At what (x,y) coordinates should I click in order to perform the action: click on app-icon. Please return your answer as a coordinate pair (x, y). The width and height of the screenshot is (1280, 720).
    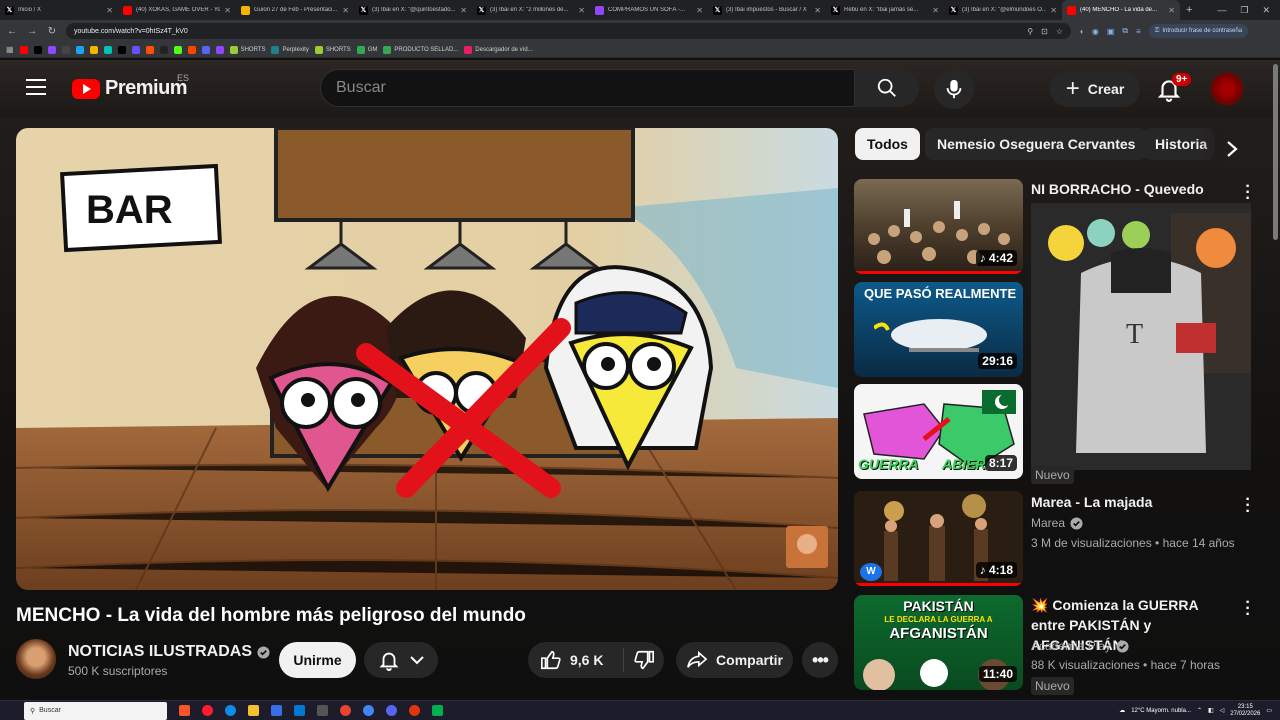
    Looking at the image, I should click on (322, 710).